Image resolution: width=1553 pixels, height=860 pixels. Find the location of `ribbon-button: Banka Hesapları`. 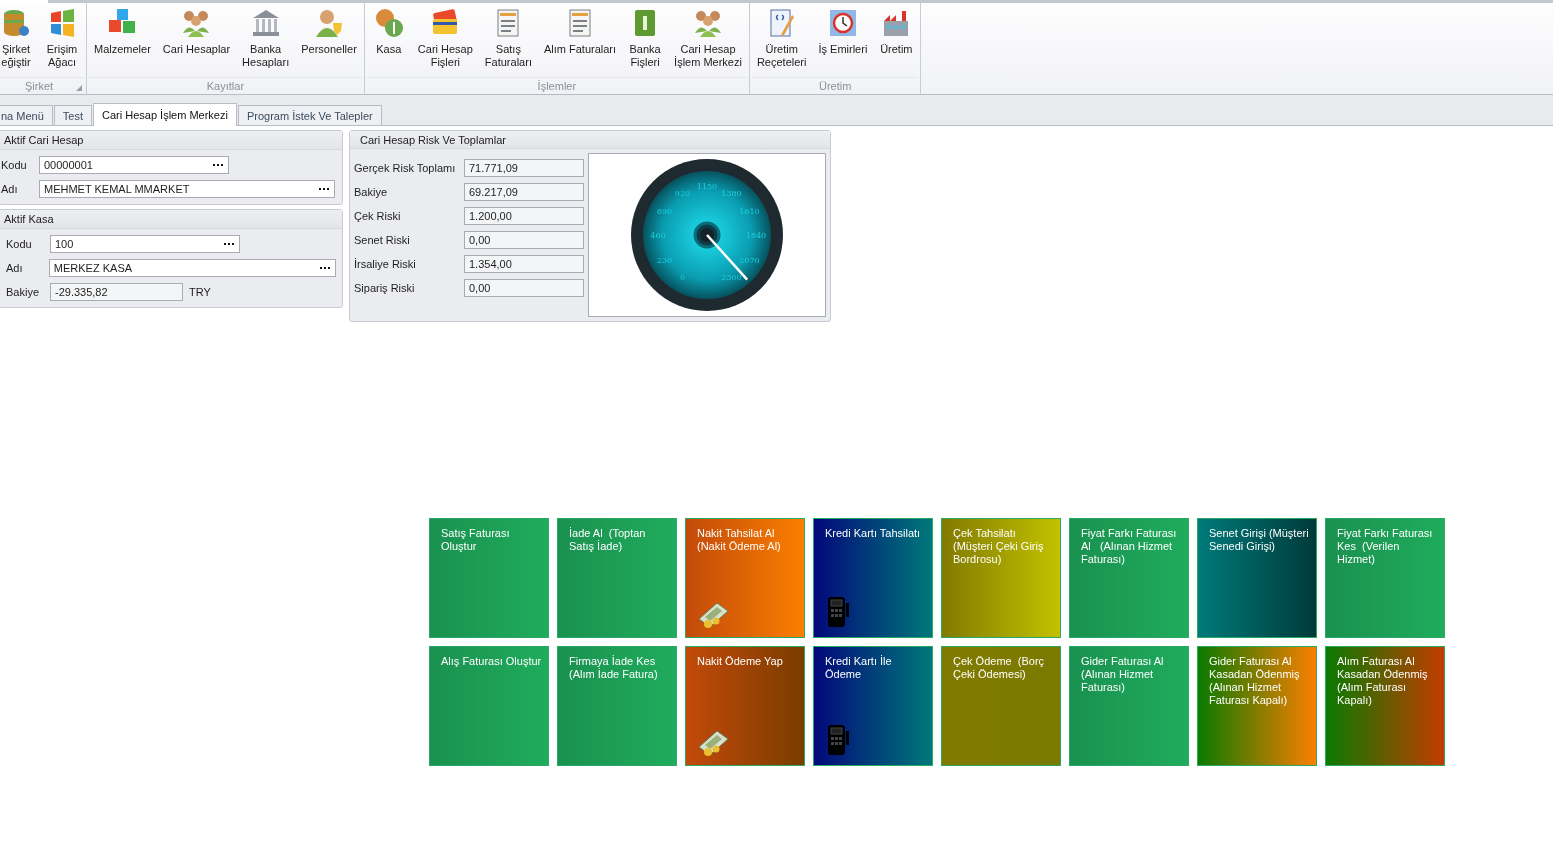

ribbon-button: Banka Hesapları is located at coordinates (266, 41).